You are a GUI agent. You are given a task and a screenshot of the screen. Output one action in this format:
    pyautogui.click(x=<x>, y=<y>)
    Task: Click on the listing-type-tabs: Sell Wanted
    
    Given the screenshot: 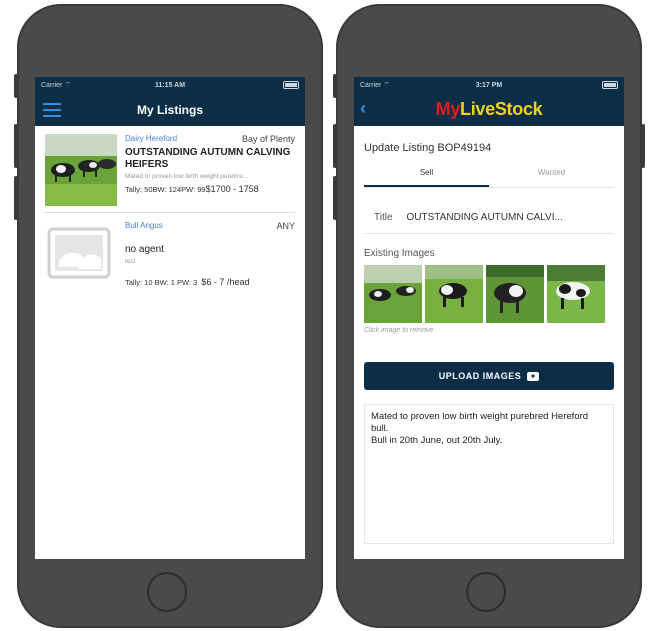 What is the action you would take?
    pyautogui.click(x=489, y=174)
    